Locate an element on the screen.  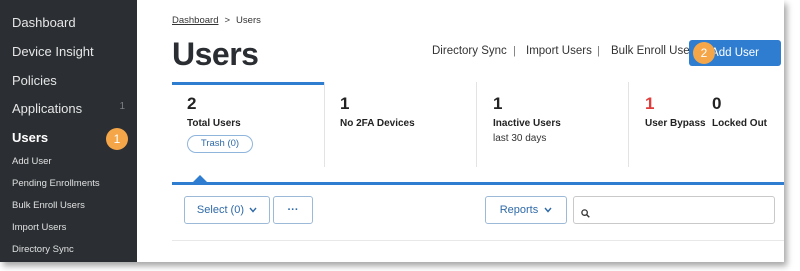
breadcrumb: Dashboard > Users is located at coordinates (216, 20).